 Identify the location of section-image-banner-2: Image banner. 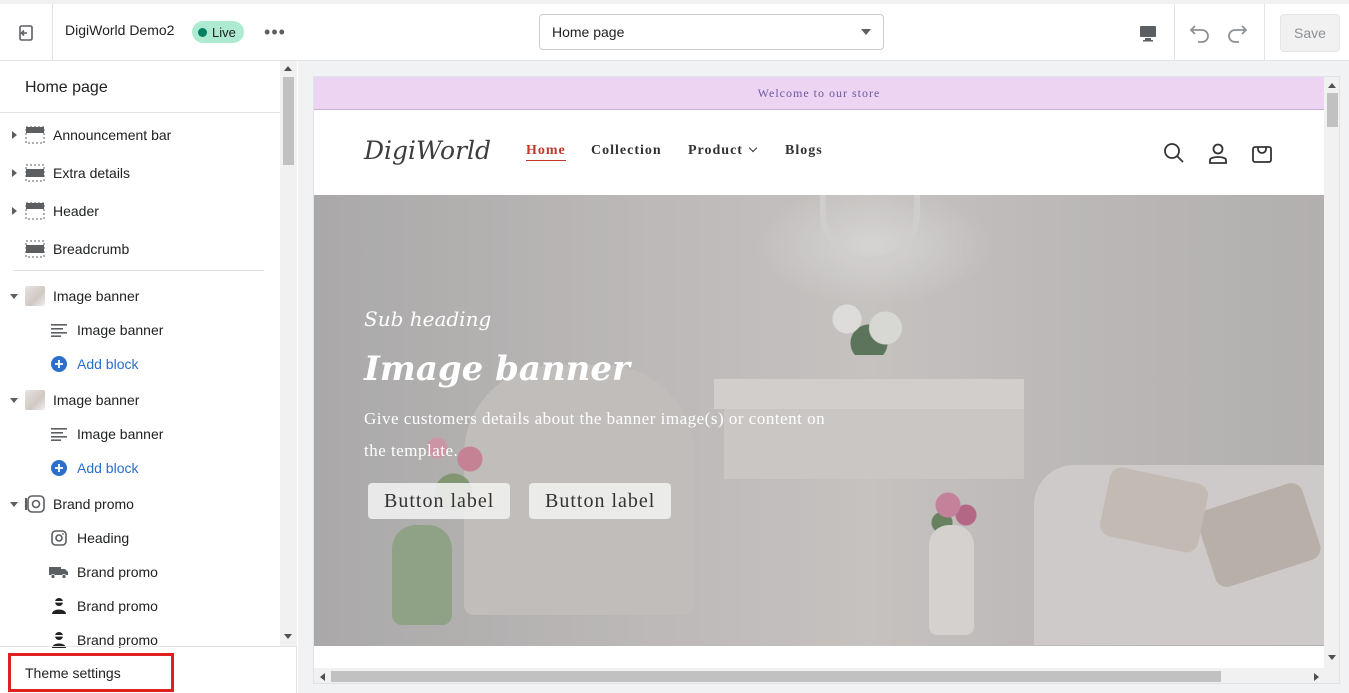
(140, 400).